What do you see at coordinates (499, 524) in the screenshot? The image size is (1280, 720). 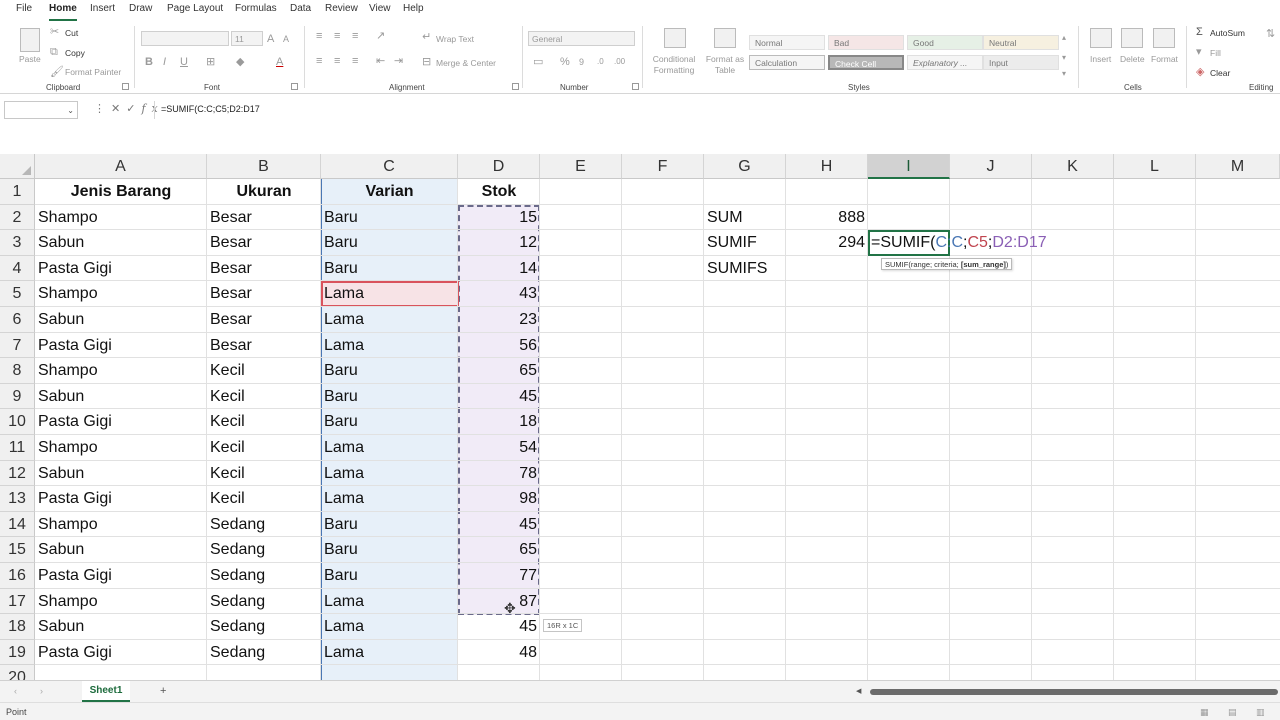 I see `cell-d14: 45` at bounding box center [499, 524].